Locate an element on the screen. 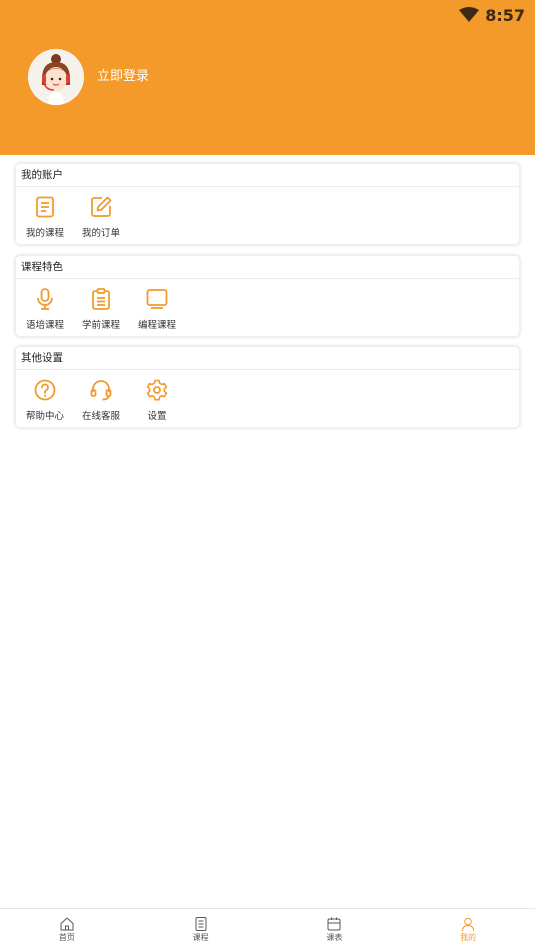  avatar-girl-headset-icon is located at coordinates (56, 77).